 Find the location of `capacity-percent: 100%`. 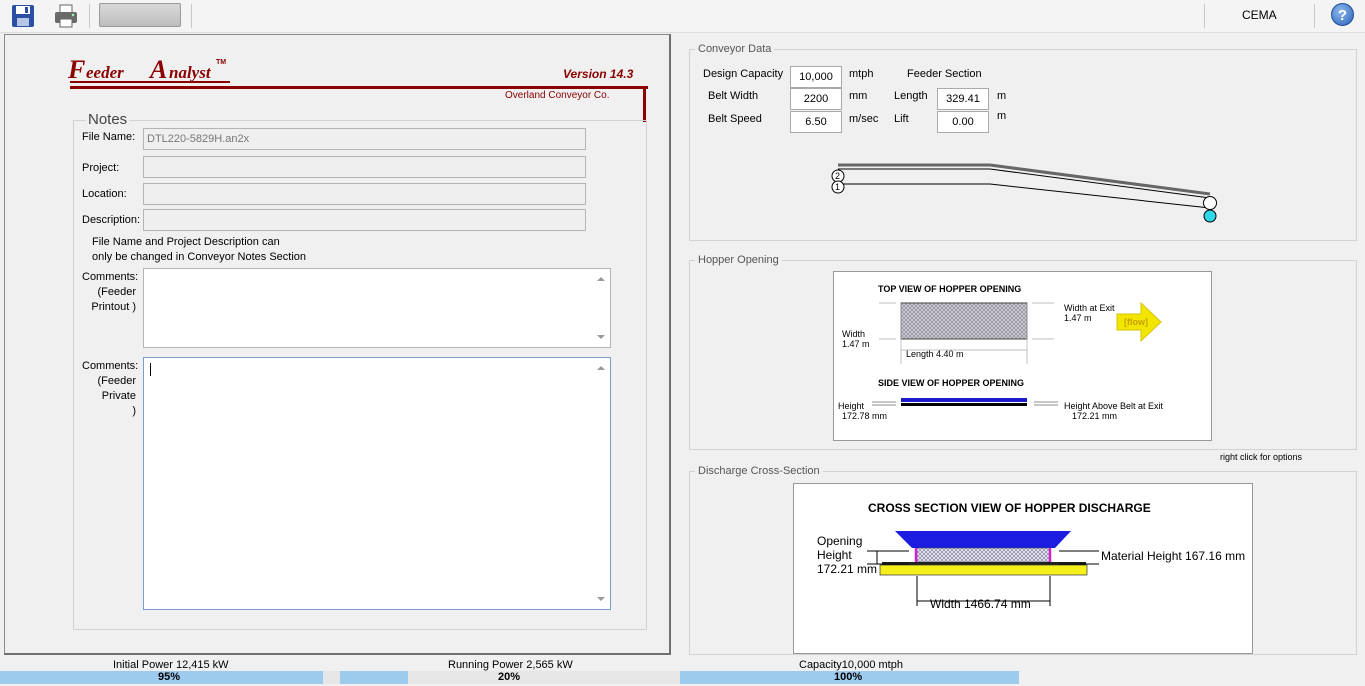

capacity-percent: 100% is located at coordinates (848, 677).